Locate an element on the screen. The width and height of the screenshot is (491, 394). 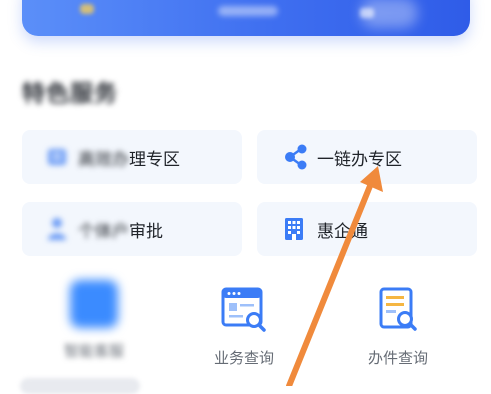
share-nodes-icon is located at coordinates (296, 157).